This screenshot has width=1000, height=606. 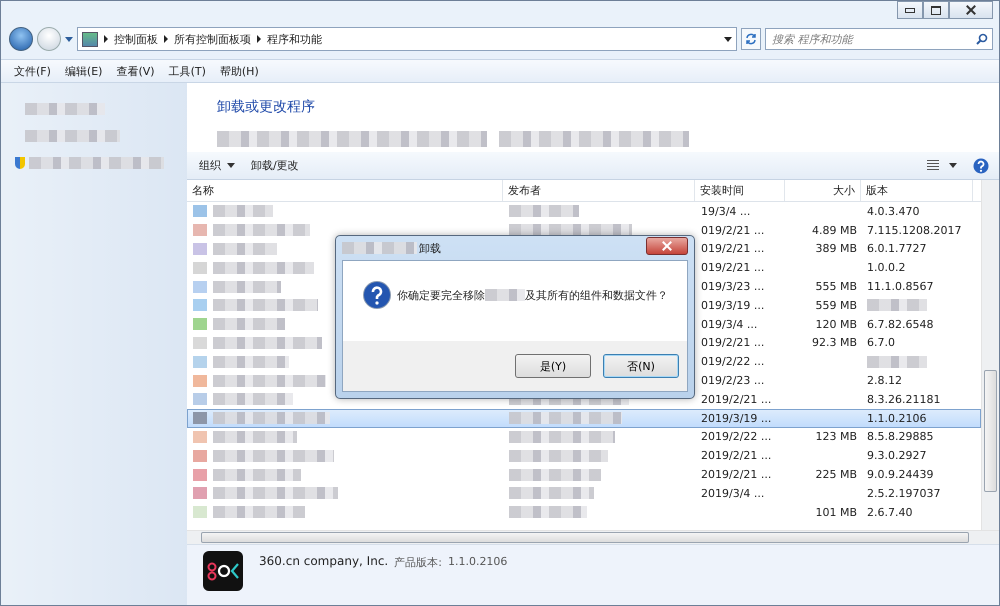 I want to click on menu-item: 编辑(E), so click(x=84, y=71).